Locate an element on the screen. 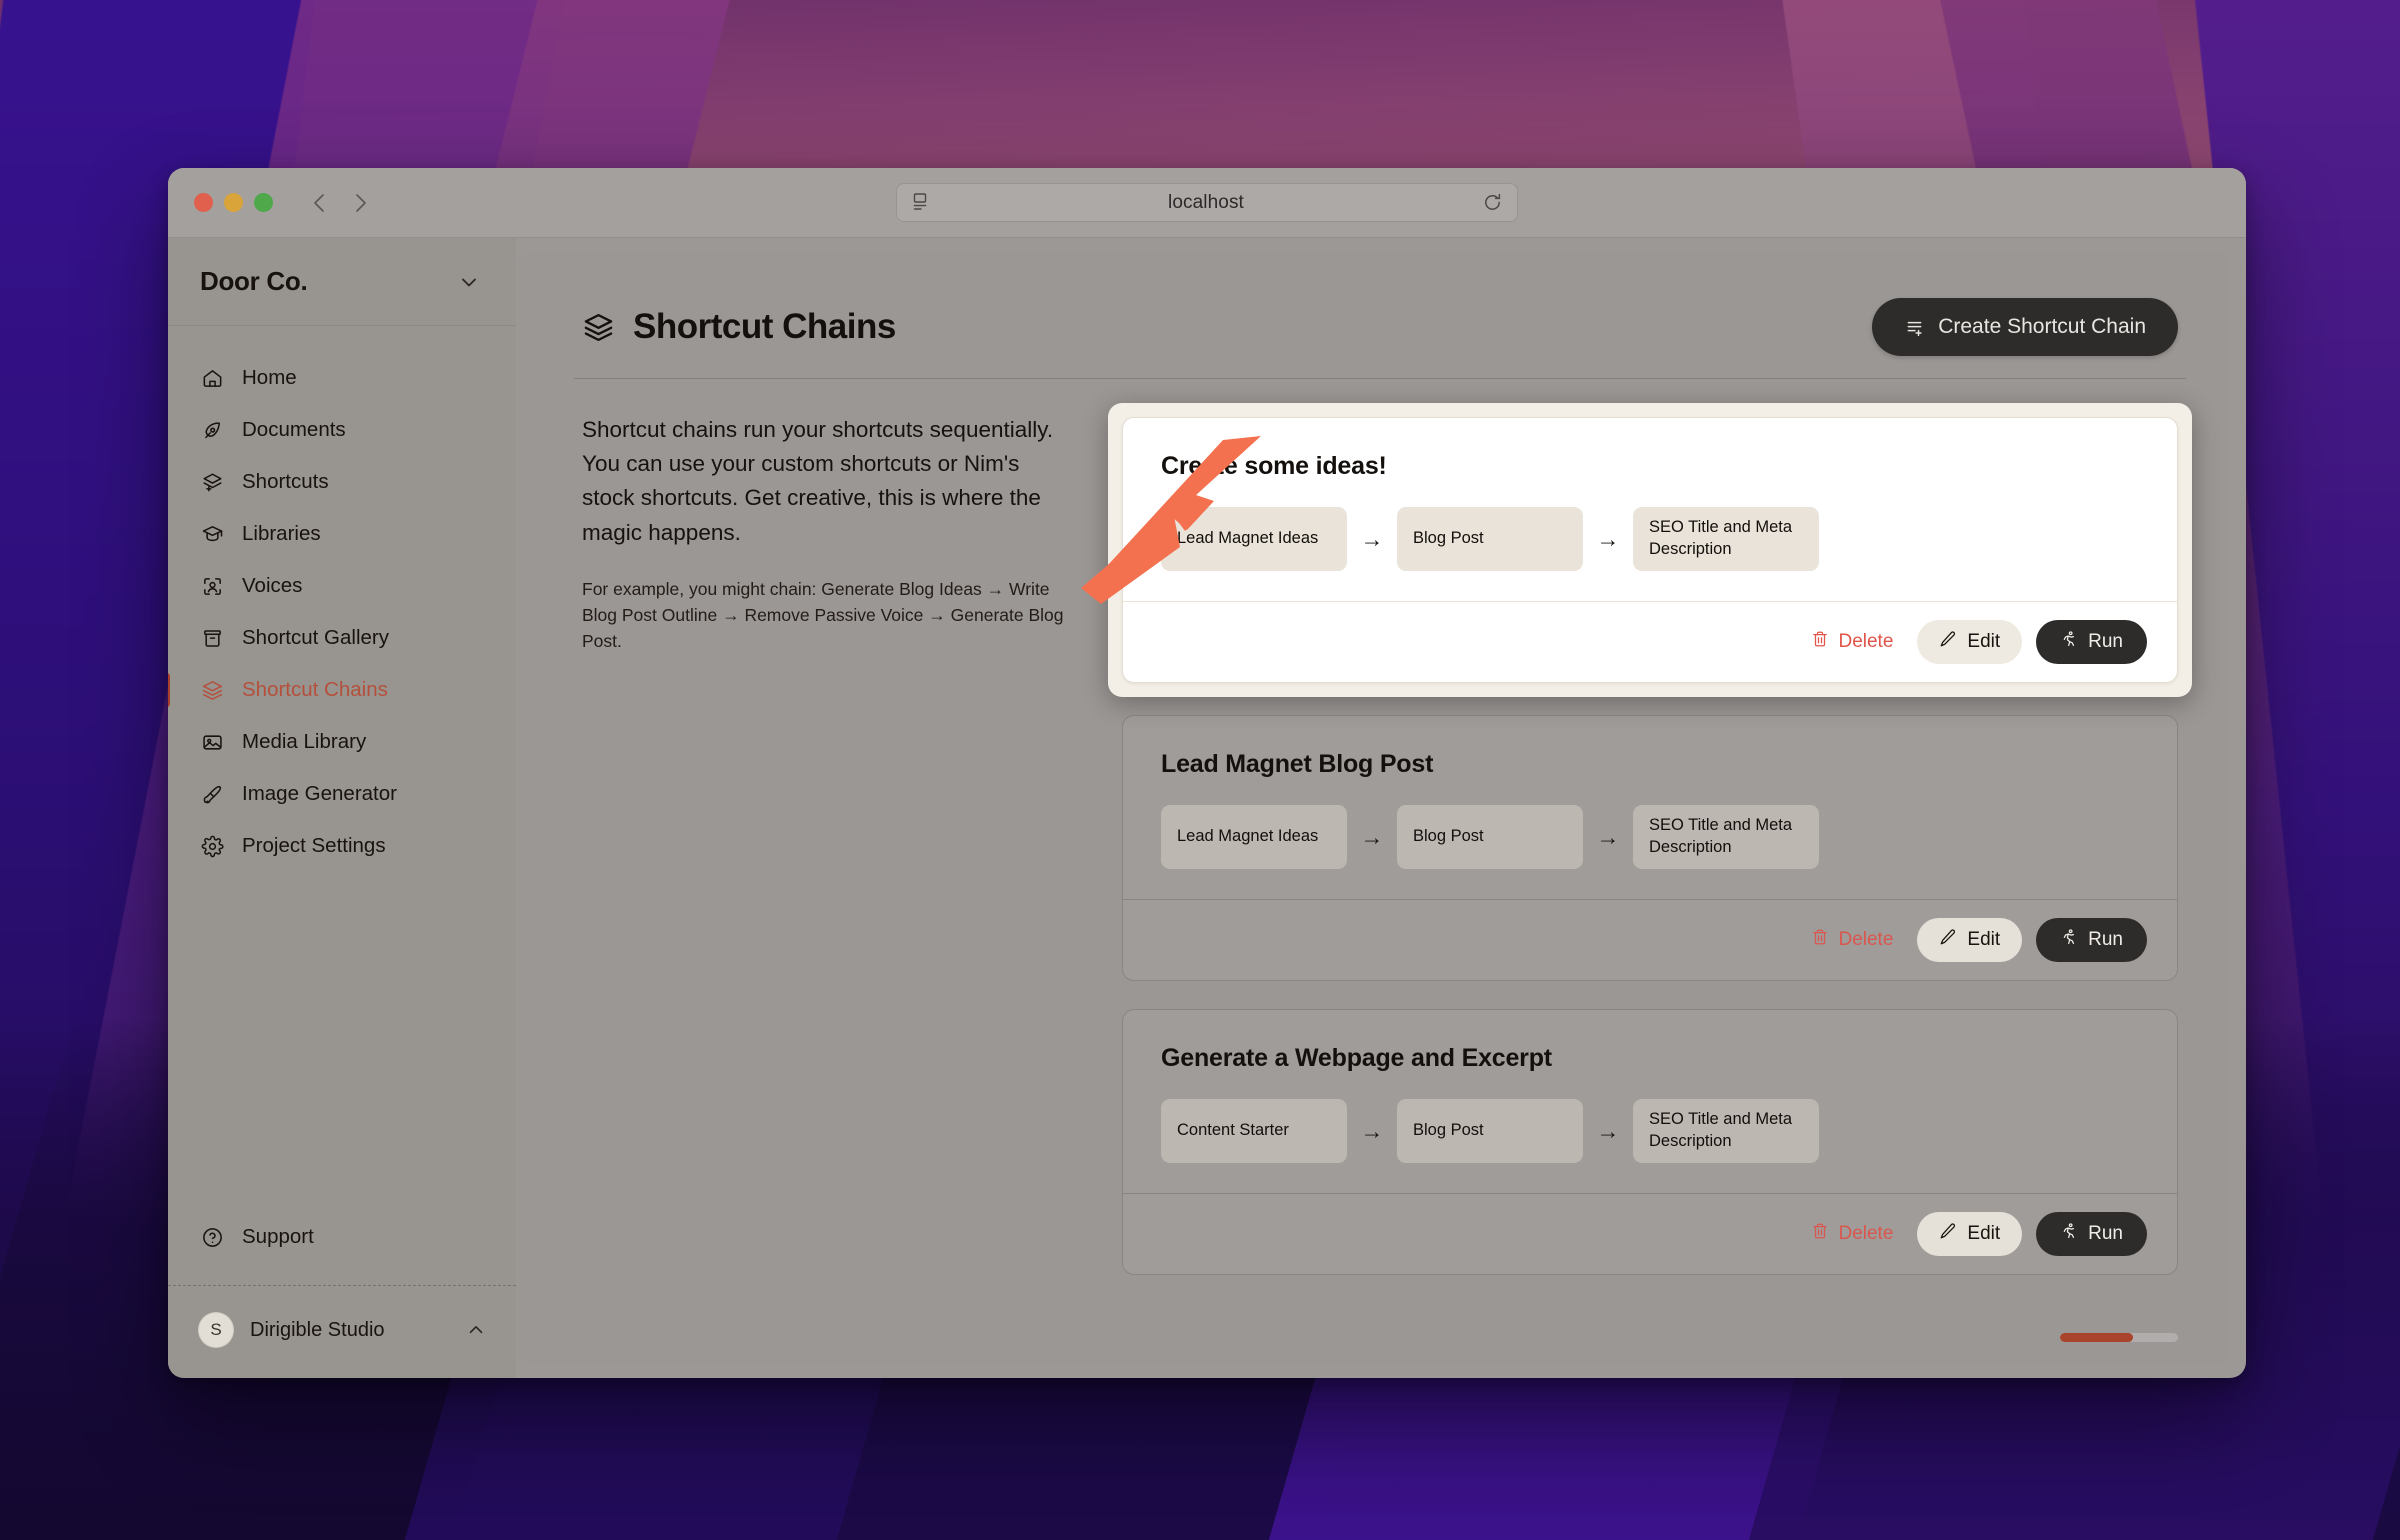 Image resolution: width=2400 pixels, height=1540 pixels. sidebar-item-media-library: Media Library is located at coordinates (342, 742).